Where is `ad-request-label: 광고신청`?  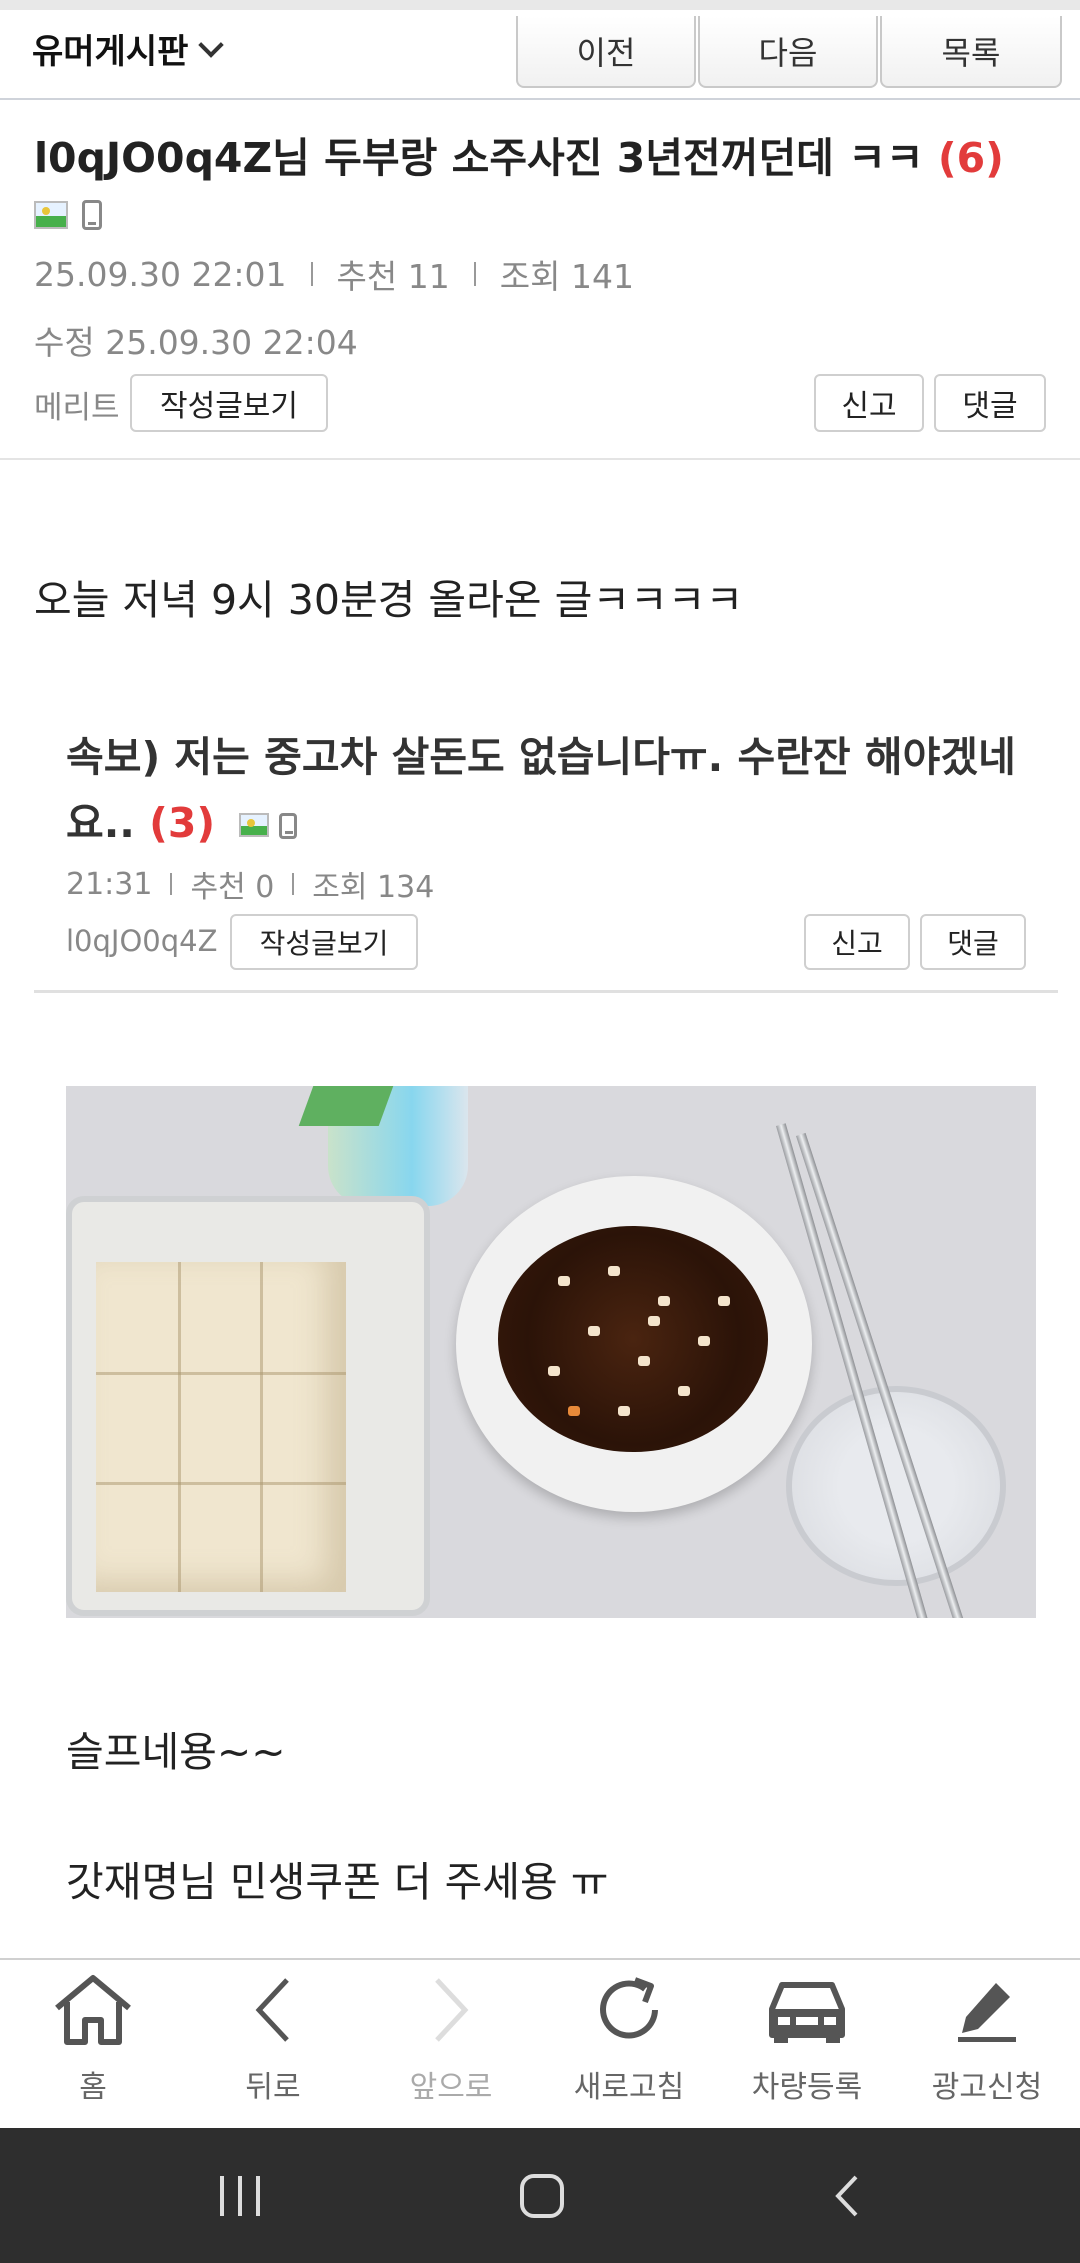
ad-request-label: 광고신청 is located at coordinates (987, 2087).